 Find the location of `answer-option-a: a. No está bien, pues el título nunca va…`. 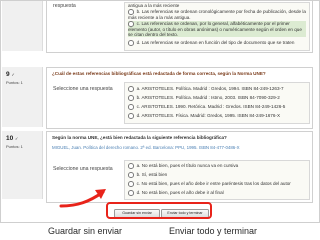

answer-option-a: a. No está bien, pues el título nunca va… is located at coordinates (217, 166).